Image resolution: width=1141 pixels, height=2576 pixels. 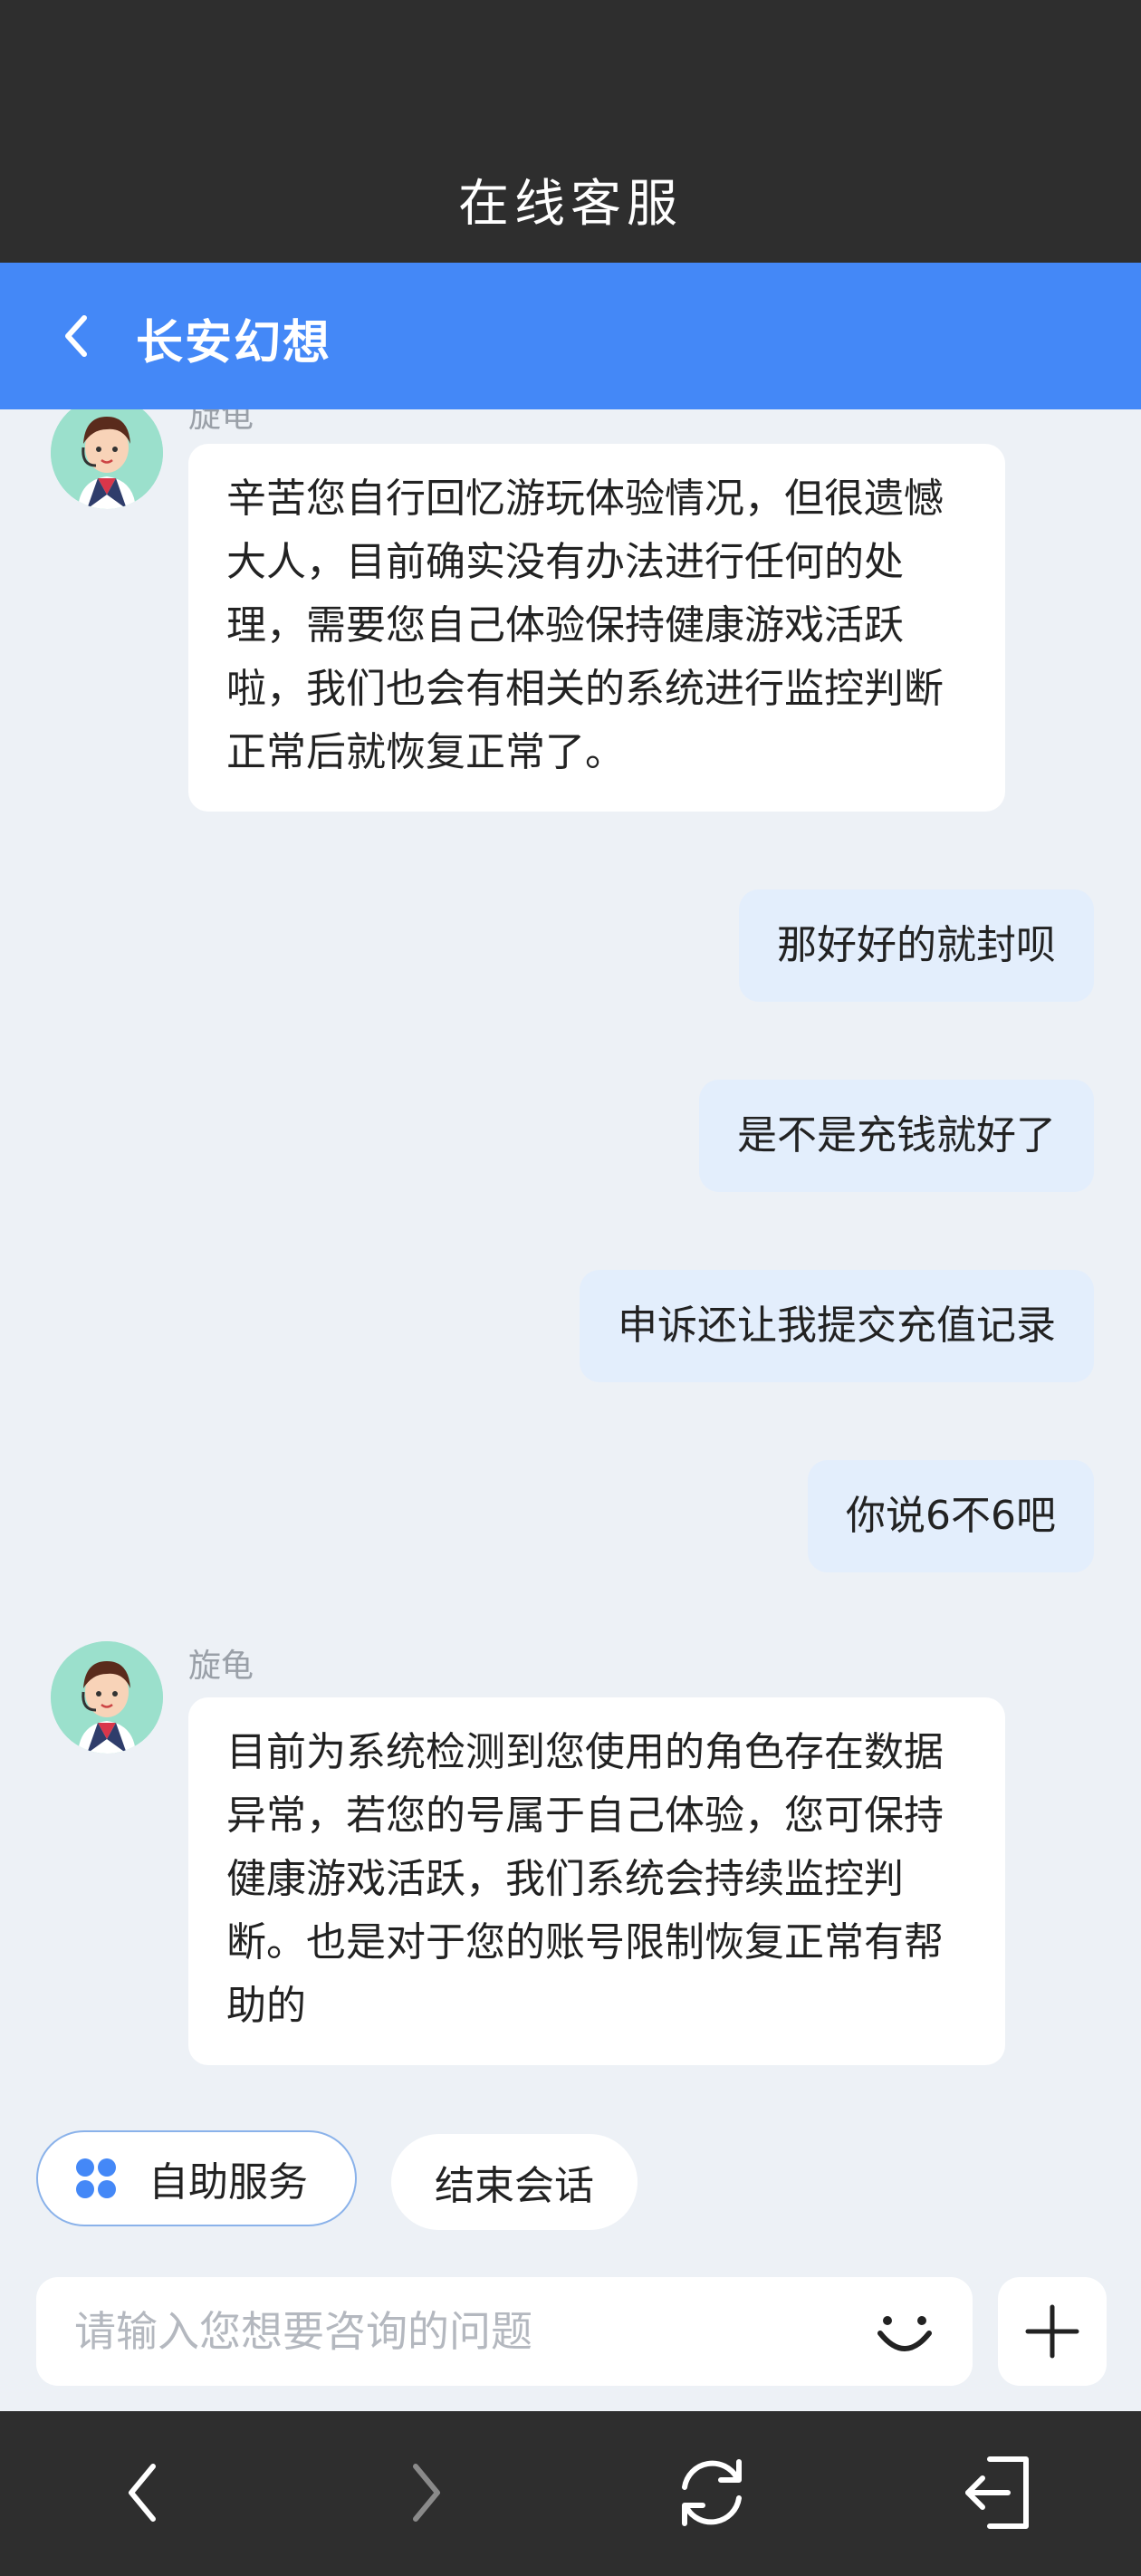 What do you see at coordinates (570, 131) in the screenshot?
I see `app-title-bar: 在线客服` at bounding box center [570, 131].